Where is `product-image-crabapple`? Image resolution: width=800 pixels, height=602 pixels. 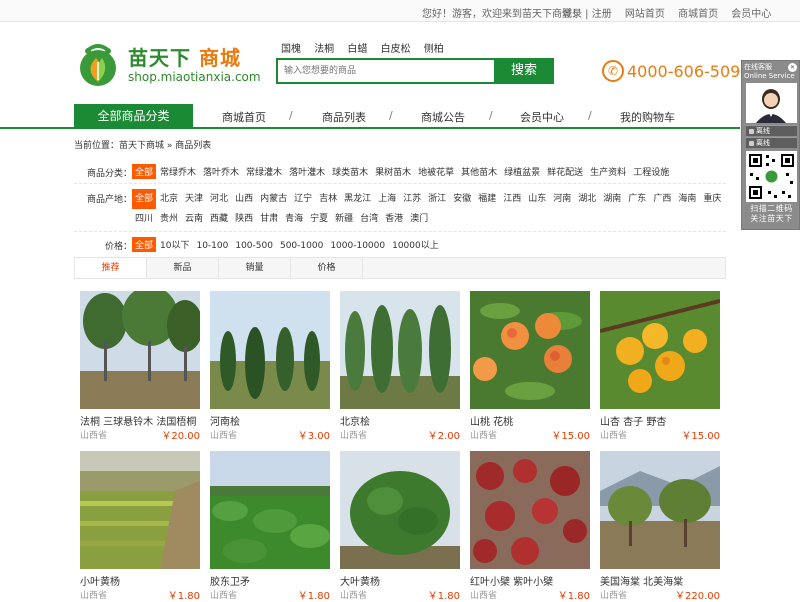
product-image-crabapple is located at coordinates (660, 510).